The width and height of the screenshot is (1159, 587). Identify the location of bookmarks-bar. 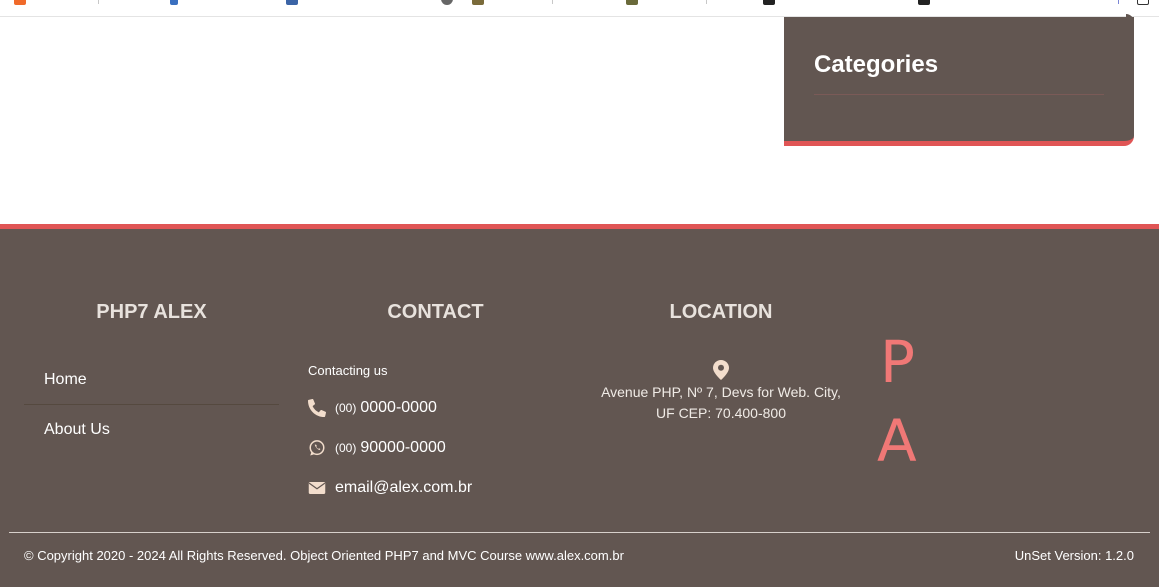
(579, 8).